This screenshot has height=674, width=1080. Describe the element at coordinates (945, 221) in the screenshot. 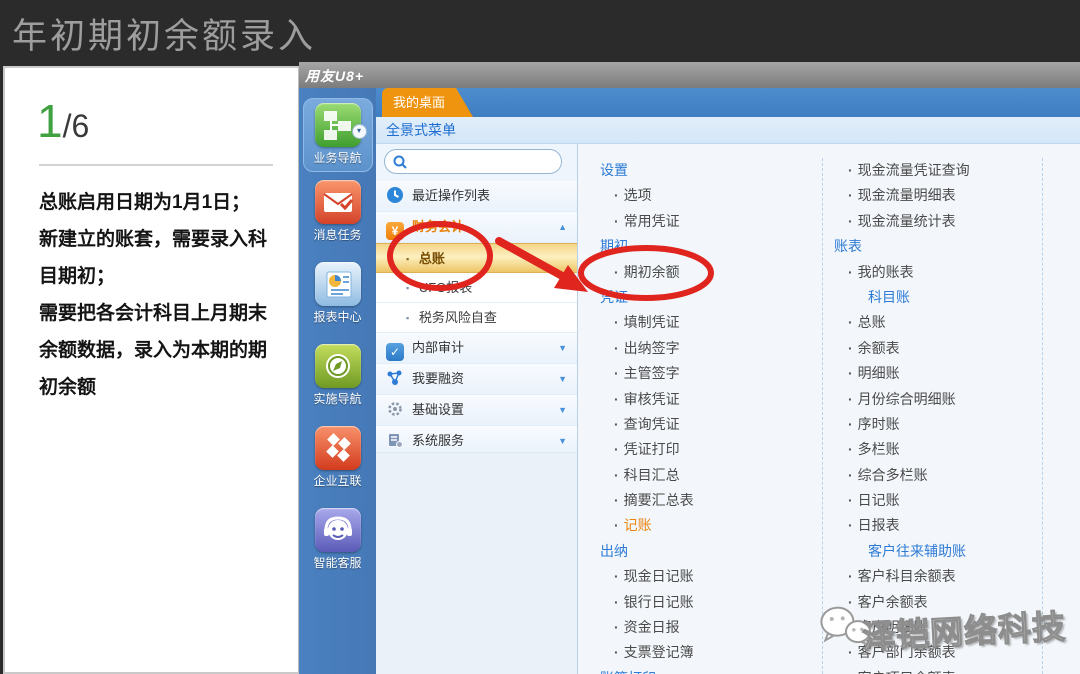

I see `menu-item-cashflow-stats: 现金流量统计表` at that location.